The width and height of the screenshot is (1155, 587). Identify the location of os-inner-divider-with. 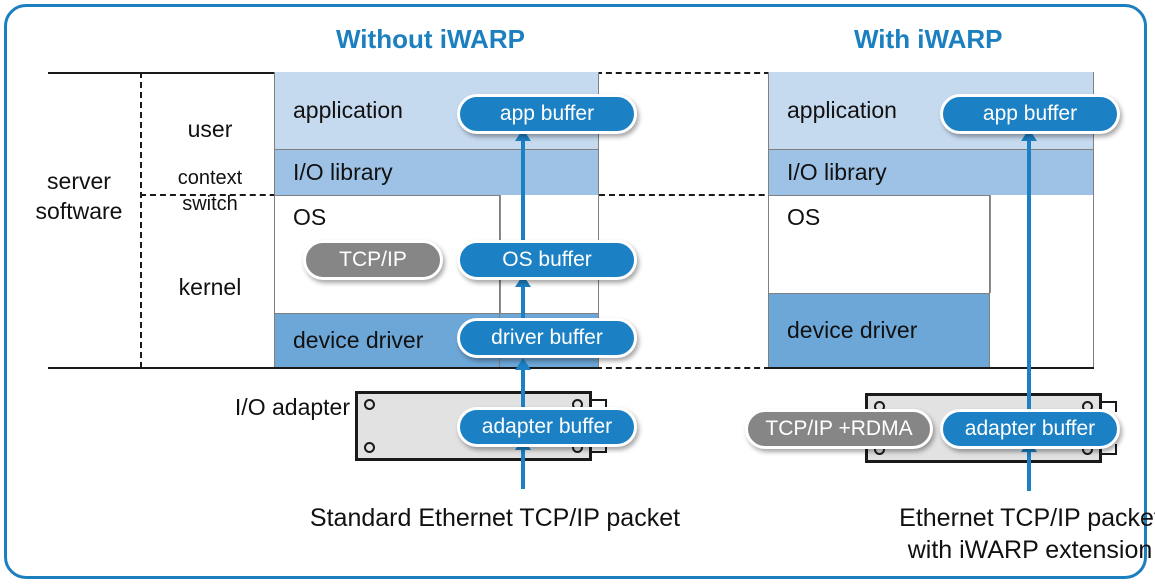
(990, 244).